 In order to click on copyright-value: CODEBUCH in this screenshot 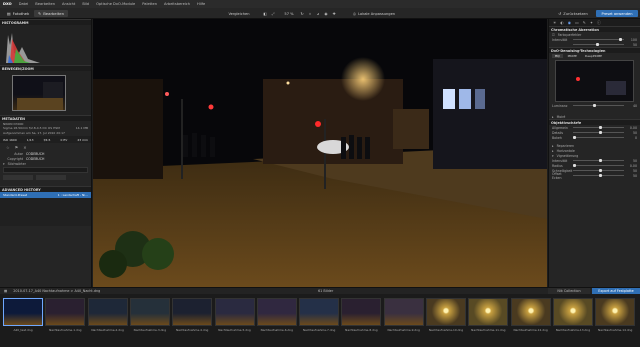, I will do `click(35, 159)`.